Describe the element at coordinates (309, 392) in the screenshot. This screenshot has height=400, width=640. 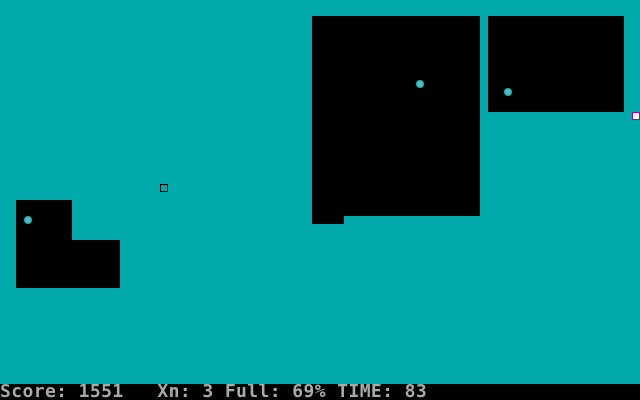
I see `fill-value: 69%` at that location.